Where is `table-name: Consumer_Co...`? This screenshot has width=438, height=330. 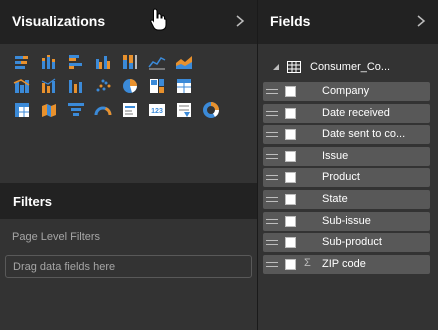
table-name: Consumer_Co... is located at coordinates (350, 67).